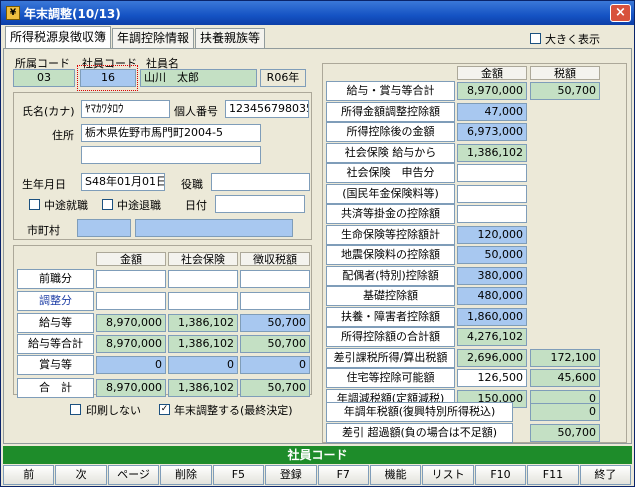 This screenshot has height=487, width=635. I want to click on right-row-label: 共済等掛金の控除額, so click(390, 214).